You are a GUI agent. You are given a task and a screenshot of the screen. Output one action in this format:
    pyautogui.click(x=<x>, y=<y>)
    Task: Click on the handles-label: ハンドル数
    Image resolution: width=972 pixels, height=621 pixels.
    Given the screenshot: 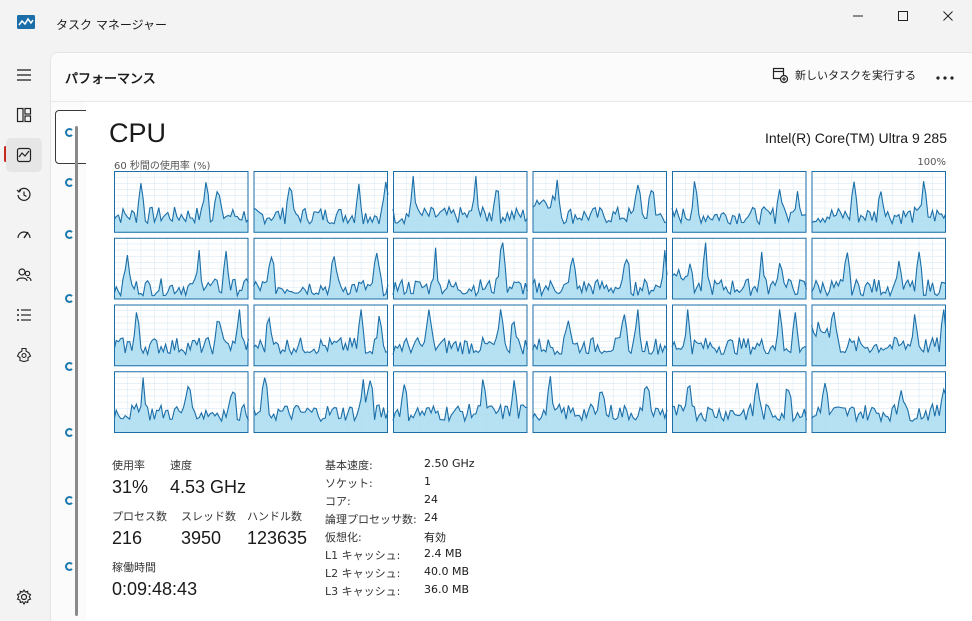 What is the action you would take?
    pyautogui.click(x=274, y=516)
    